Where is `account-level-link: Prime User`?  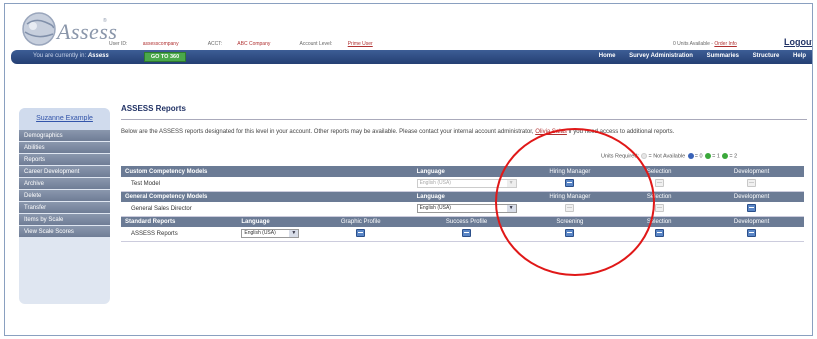 account-level-link: Prime User is located at coordinates (360, 44).